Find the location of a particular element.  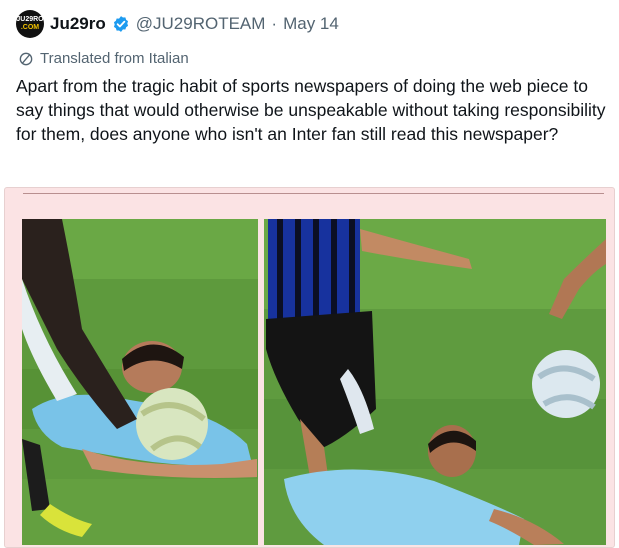

author-name: Ju29ro is located at coordinates (78, 24).